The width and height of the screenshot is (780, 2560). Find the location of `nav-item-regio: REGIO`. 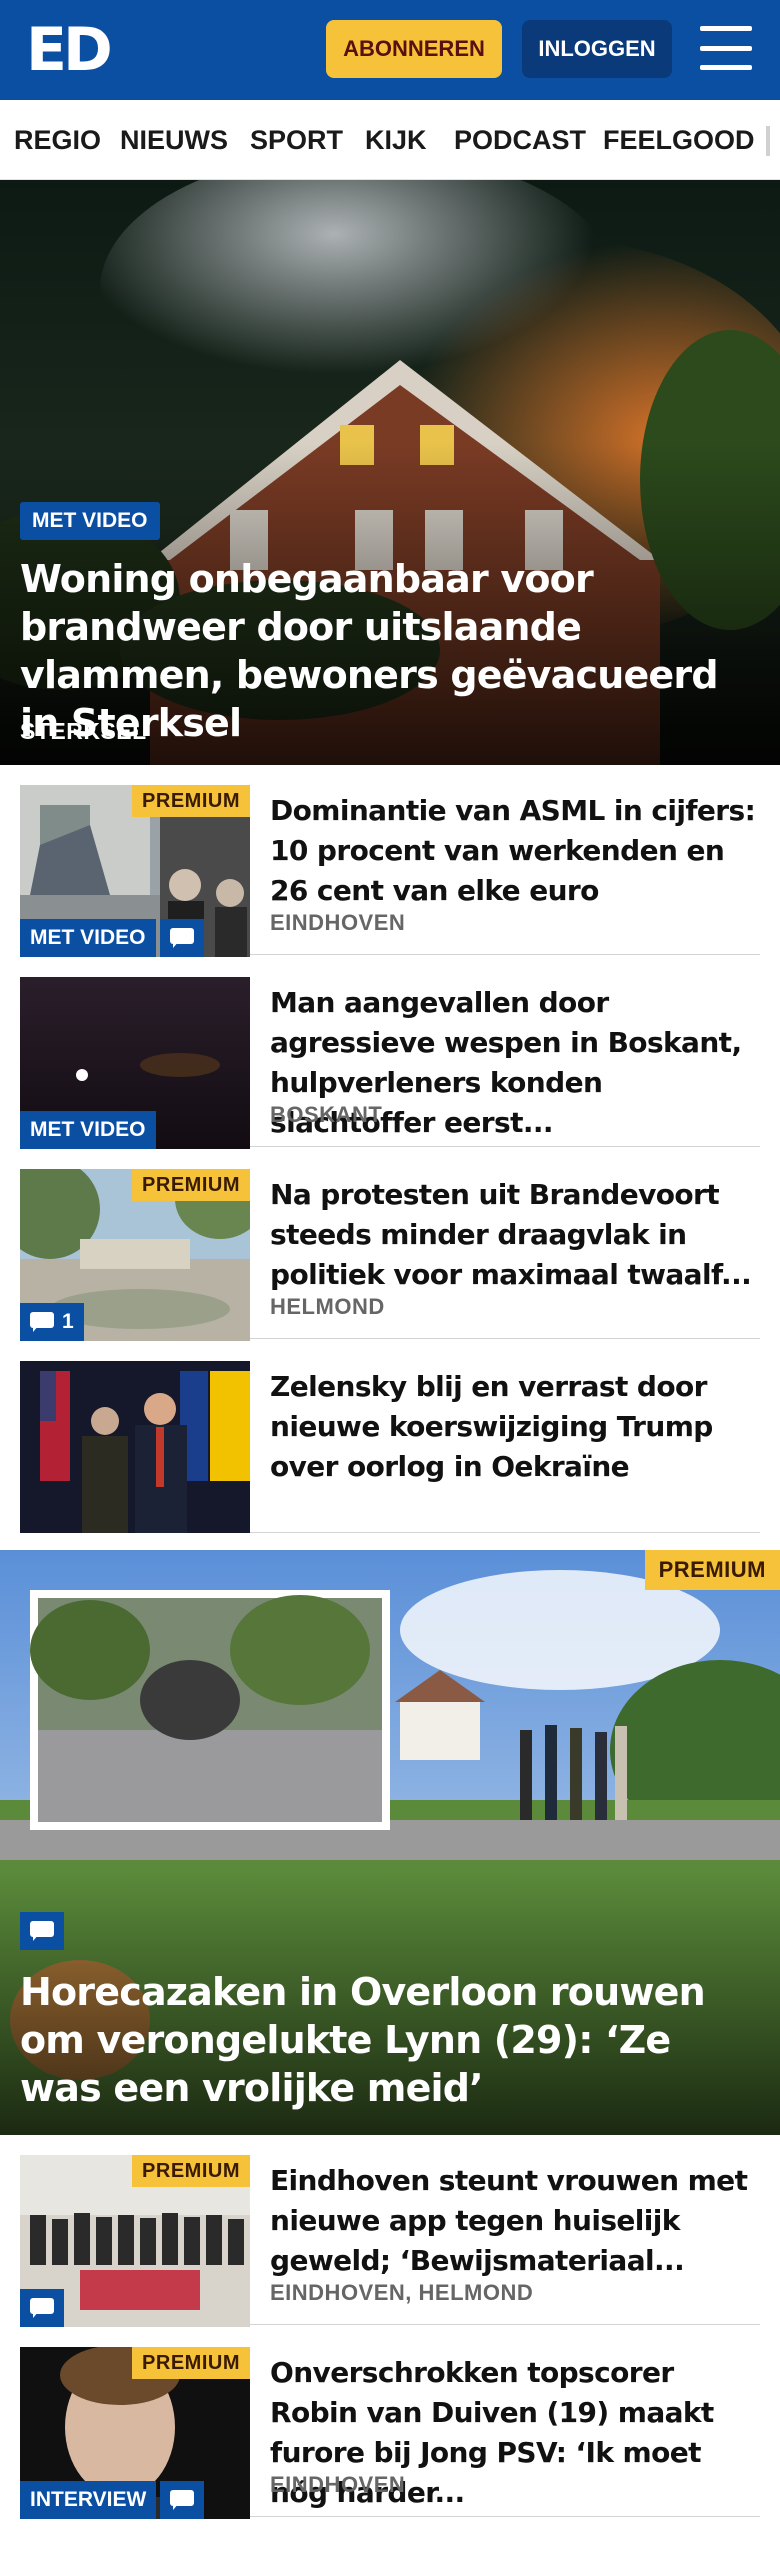

nav-item-regio: REGIO is located at coordinates (57, 140).